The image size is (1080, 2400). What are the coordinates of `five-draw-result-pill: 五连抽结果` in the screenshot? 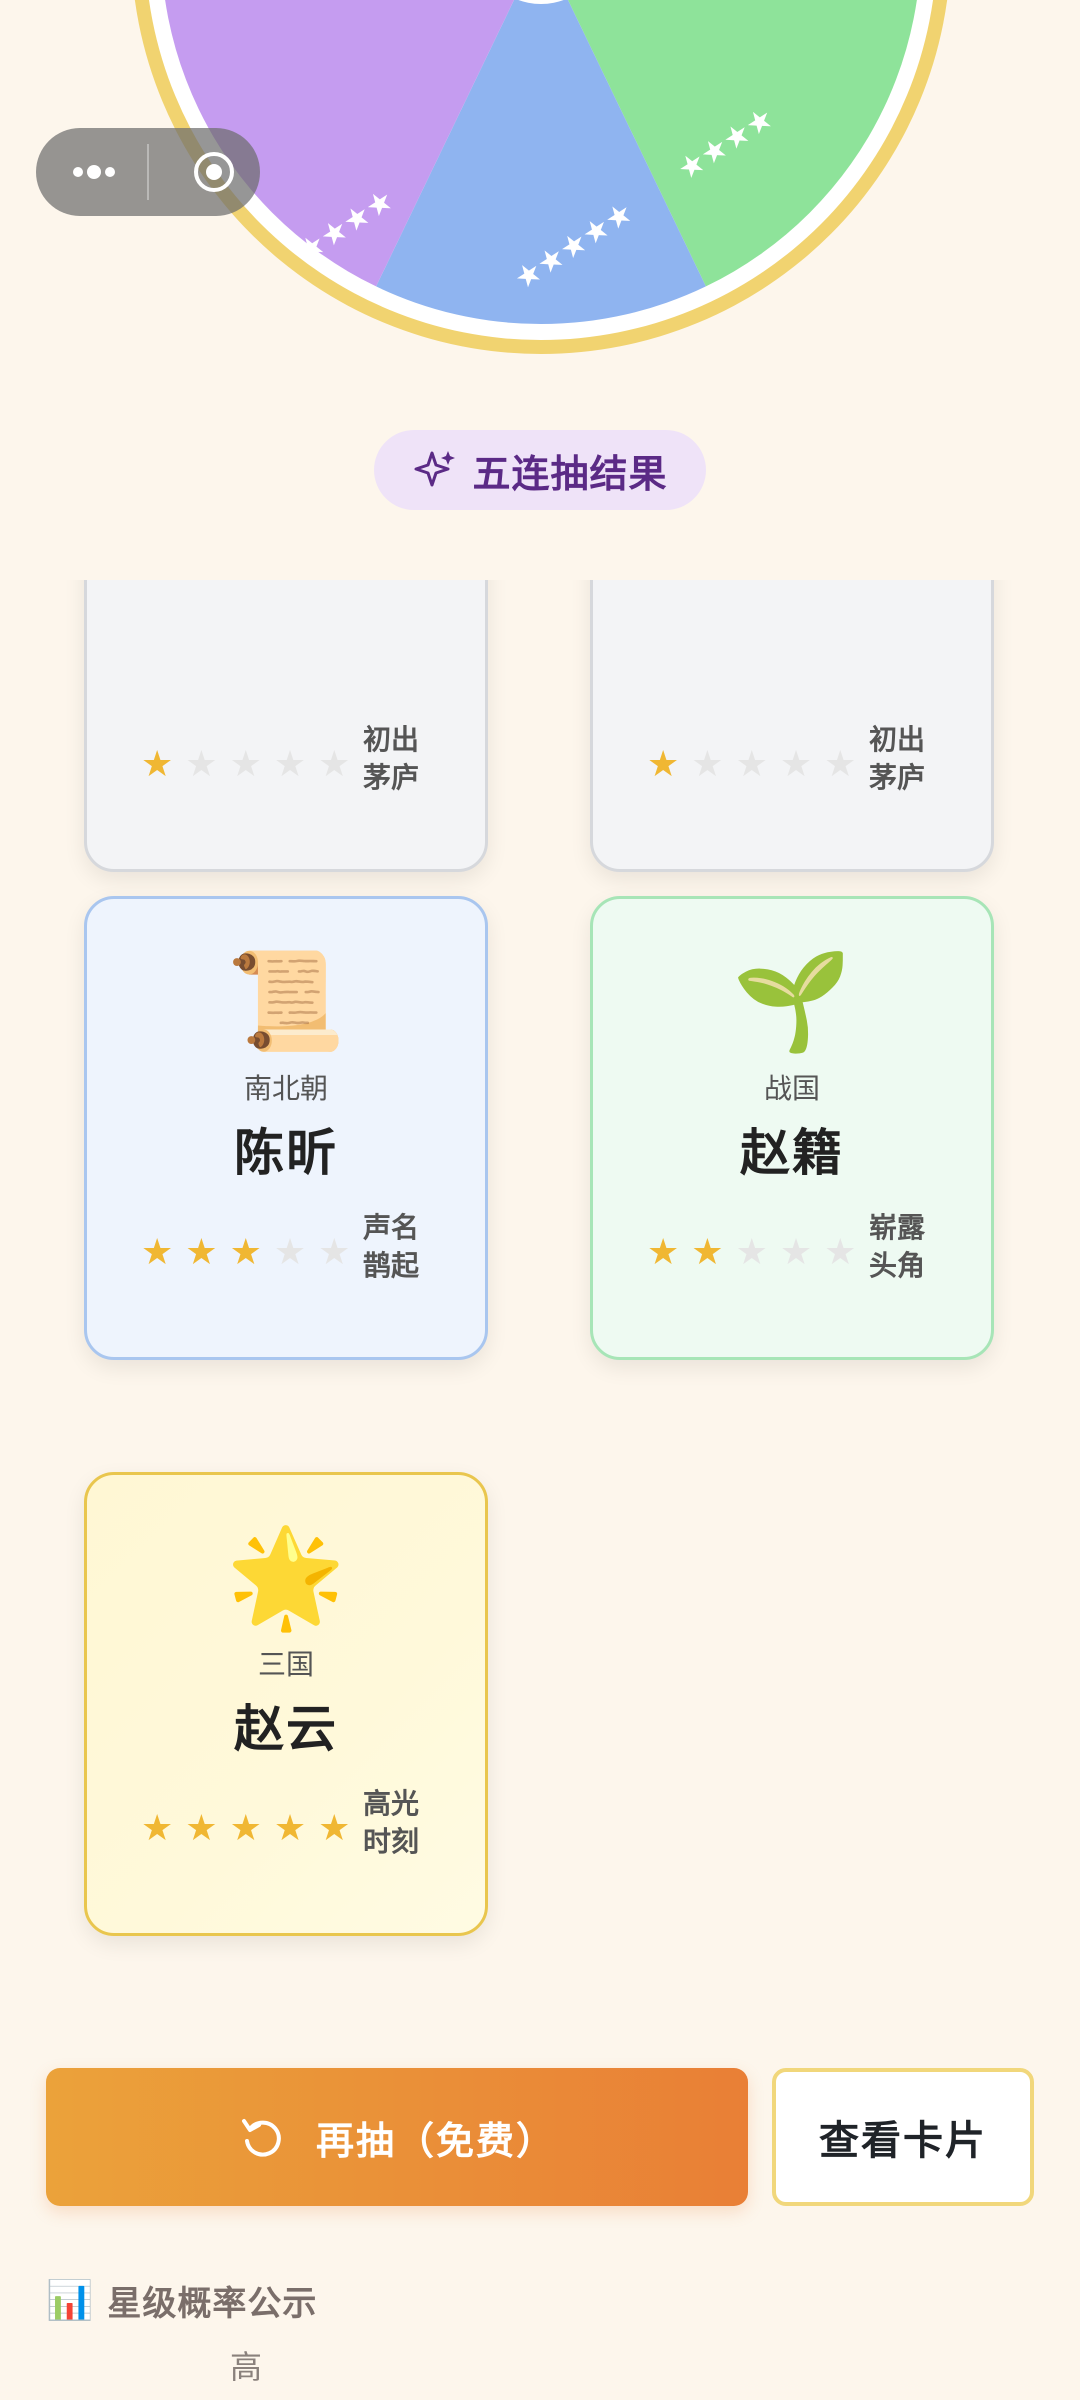 It's located at (540, 470).